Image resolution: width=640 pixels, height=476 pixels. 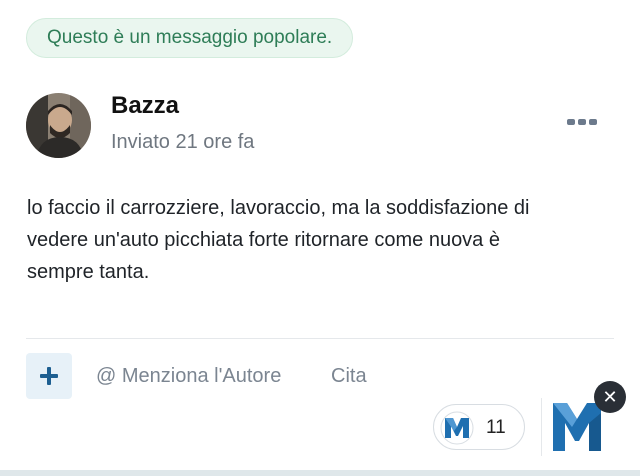 What do you see at coordinates (571, 122) in the screenshot?
I see `more-dots-icon` at bounding box center [571, 122].